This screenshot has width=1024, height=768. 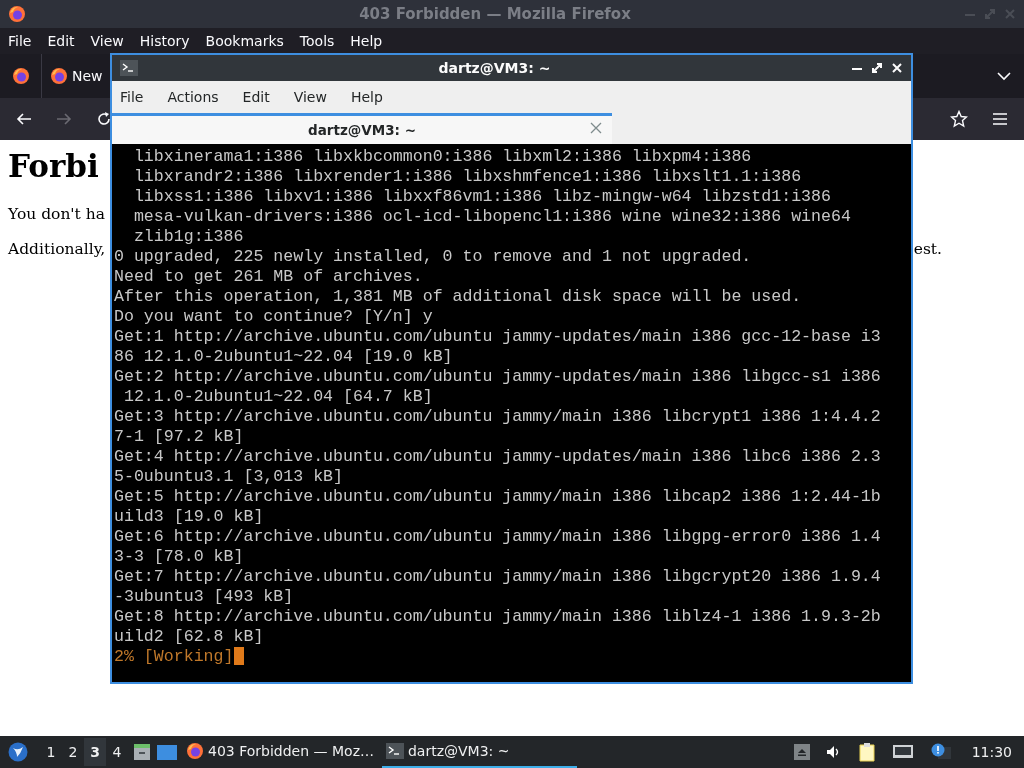 I want to click on file-cabinet-icon, so click(x=142, y=752).